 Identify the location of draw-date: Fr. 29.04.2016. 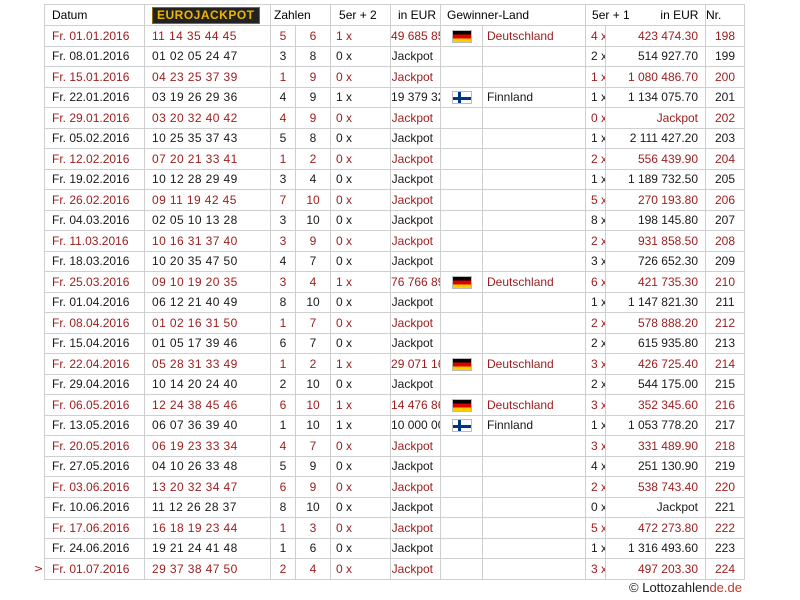
(94, 384).